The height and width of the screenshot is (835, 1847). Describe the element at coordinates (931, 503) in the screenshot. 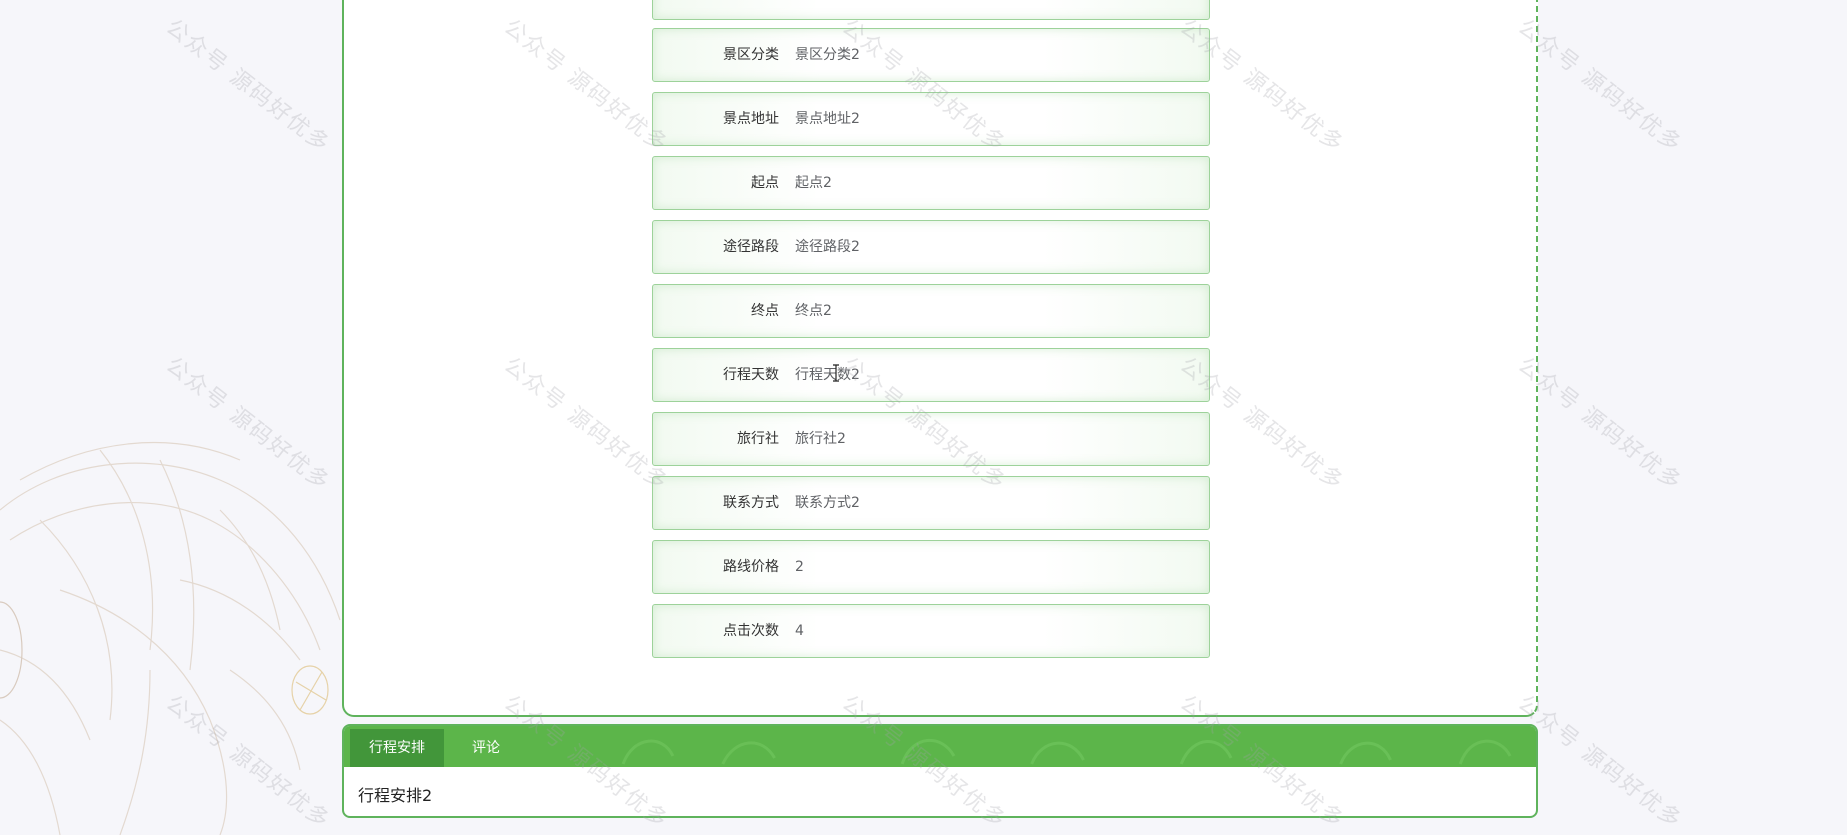

I see `detail-row-contact: 联系方式 联系方式2` at that location.